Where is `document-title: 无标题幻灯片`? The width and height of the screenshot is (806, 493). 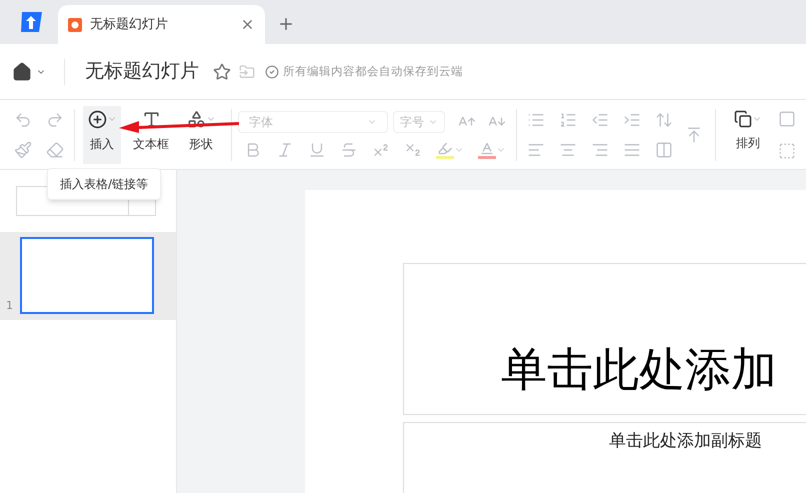 document-title: 无标题幻灯片 is located at coordinates (142, 71).